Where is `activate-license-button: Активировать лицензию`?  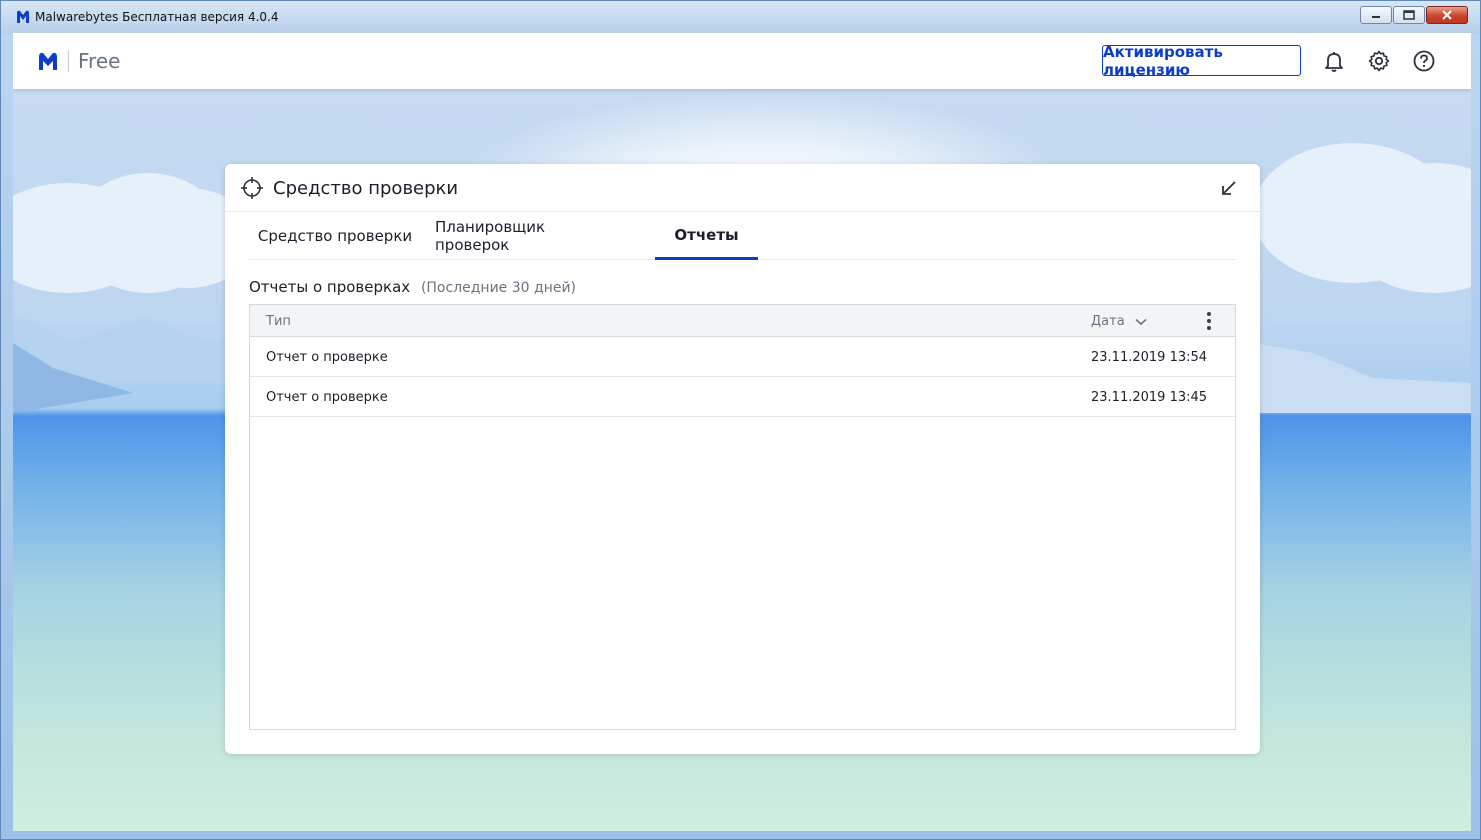
activate-license-button: Активировать лицензию is located at coordinates (1201, 61).